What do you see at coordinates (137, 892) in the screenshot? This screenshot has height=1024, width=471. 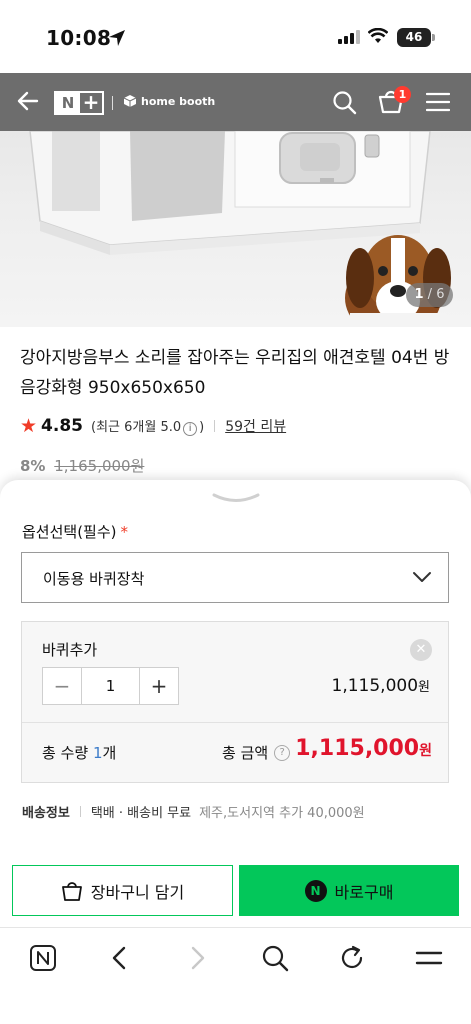 I see `add-to-cart-label: 장바구니 담기` at bounding box center [137, 892].